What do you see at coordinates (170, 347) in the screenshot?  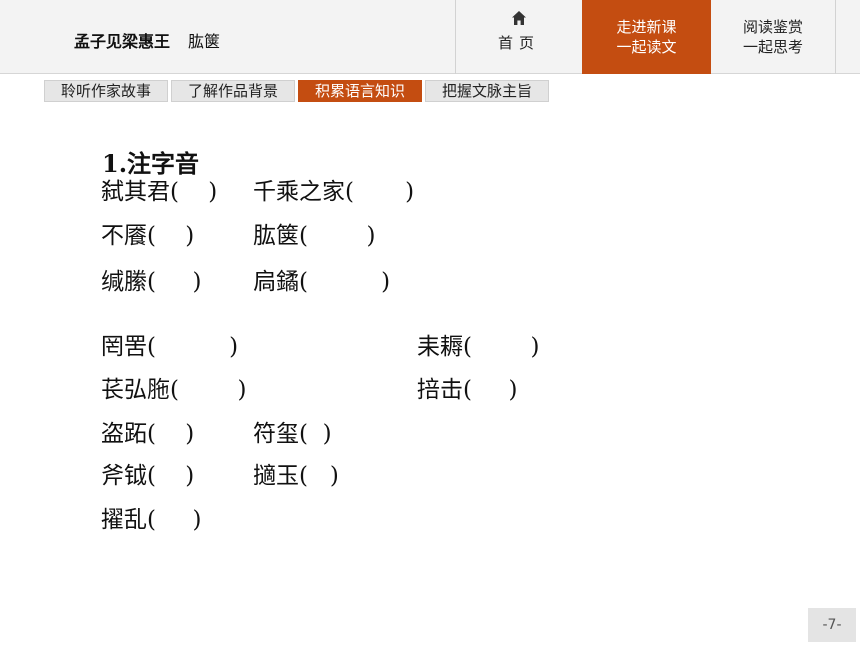 I see `pronunciation-item: 罔罟( )` at bounding box center [170, 347].